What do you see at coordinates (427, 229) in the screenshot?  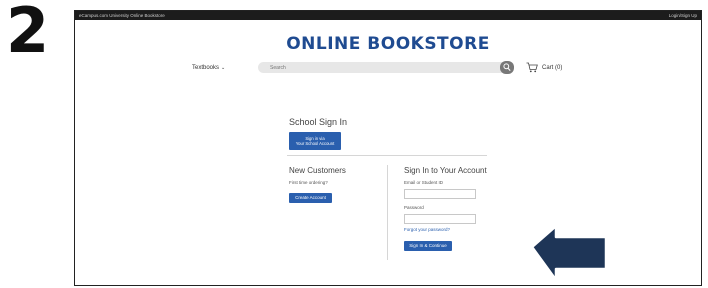 I see `forgot-password-link: Forgot your password?` at bounding box center [427, 229].